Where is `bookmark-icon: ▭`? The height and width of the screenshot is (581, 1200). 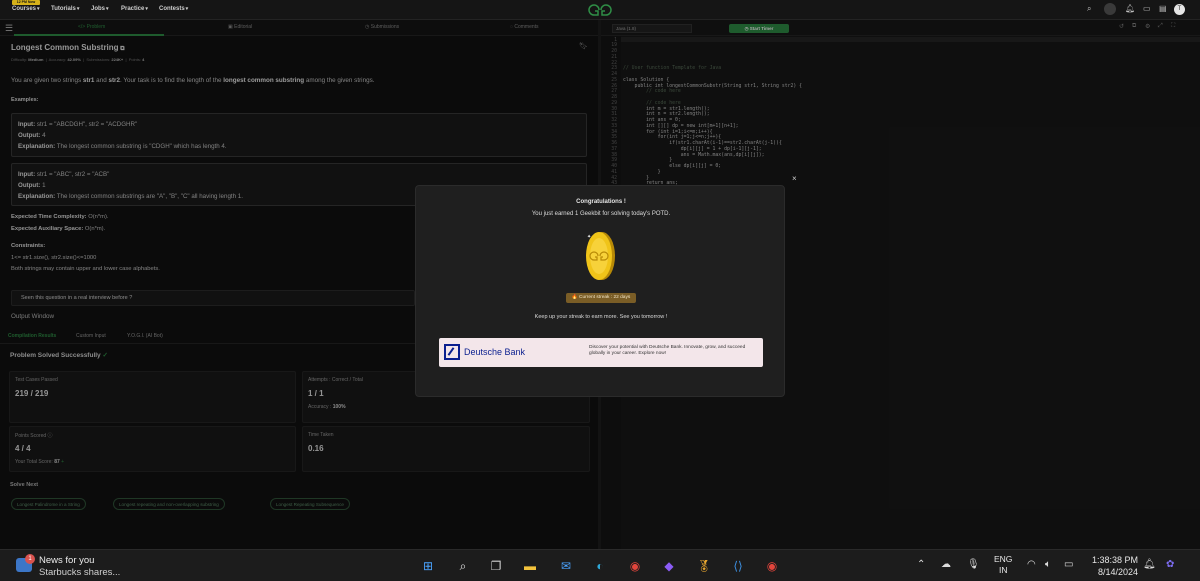
bookmark-icon: ▭ is located at coordinates (1147, 8).